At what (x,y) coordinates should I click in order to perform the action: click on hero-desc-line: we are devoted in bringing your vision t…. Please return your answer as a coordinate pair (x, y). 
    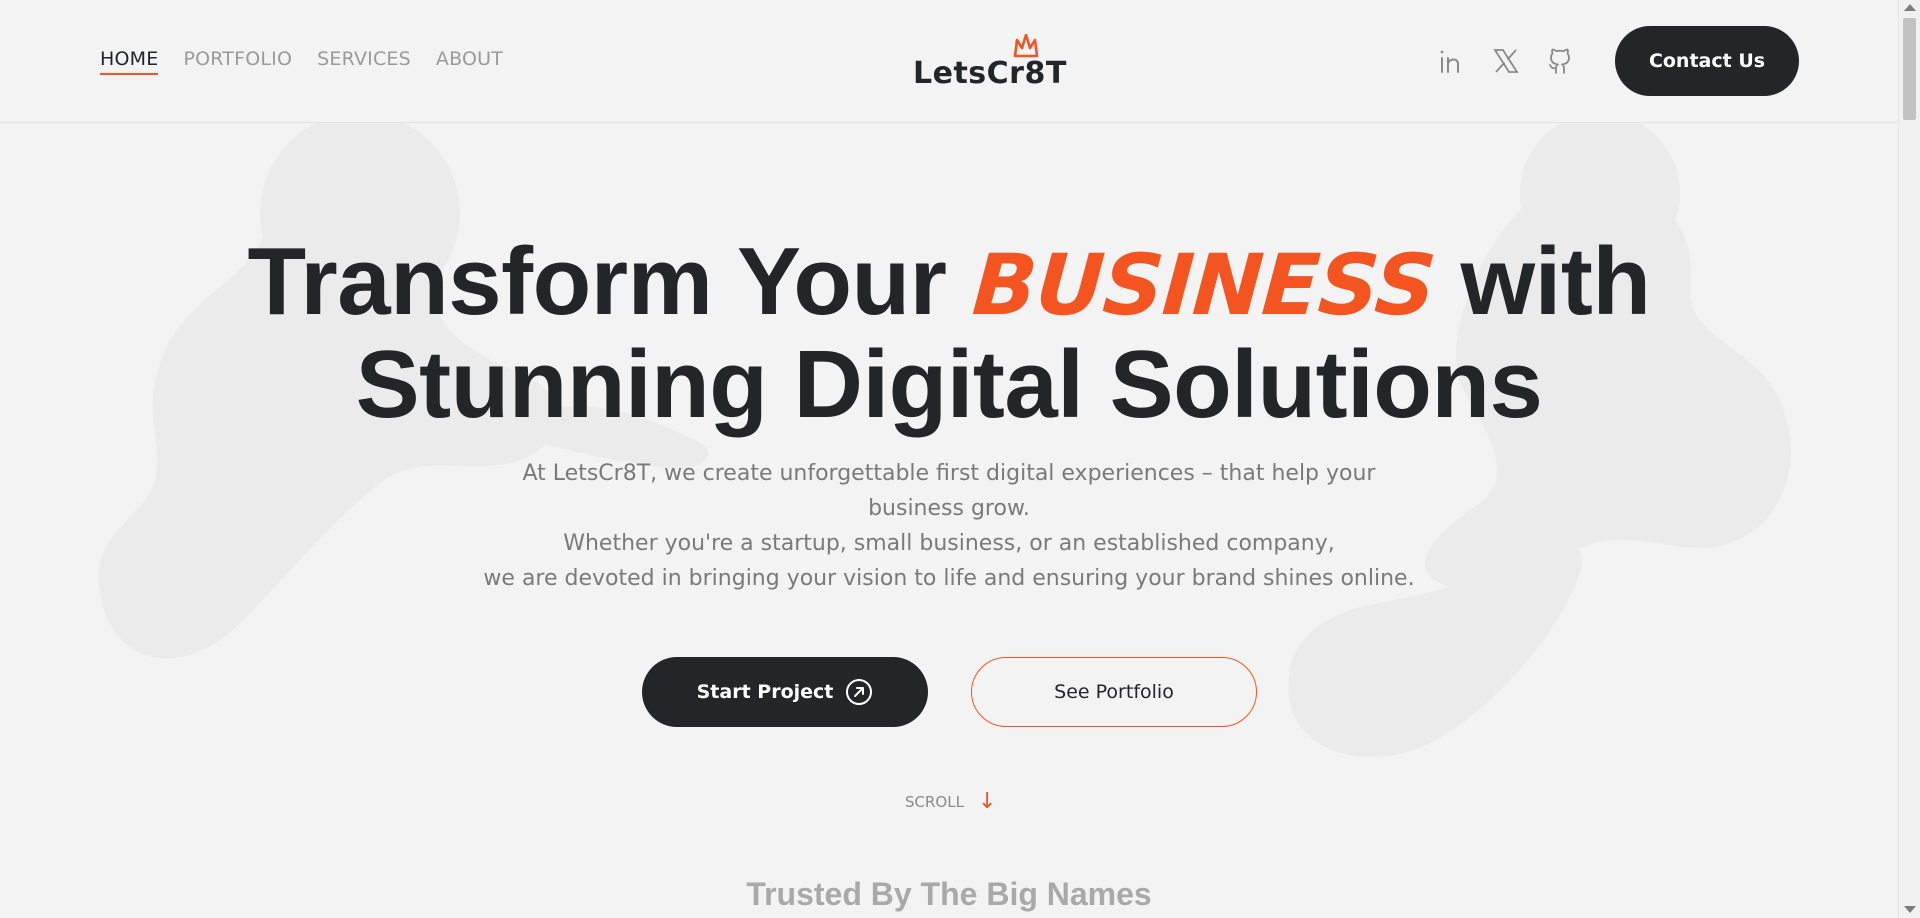
    Looking at the image, I should click on (949, 578).